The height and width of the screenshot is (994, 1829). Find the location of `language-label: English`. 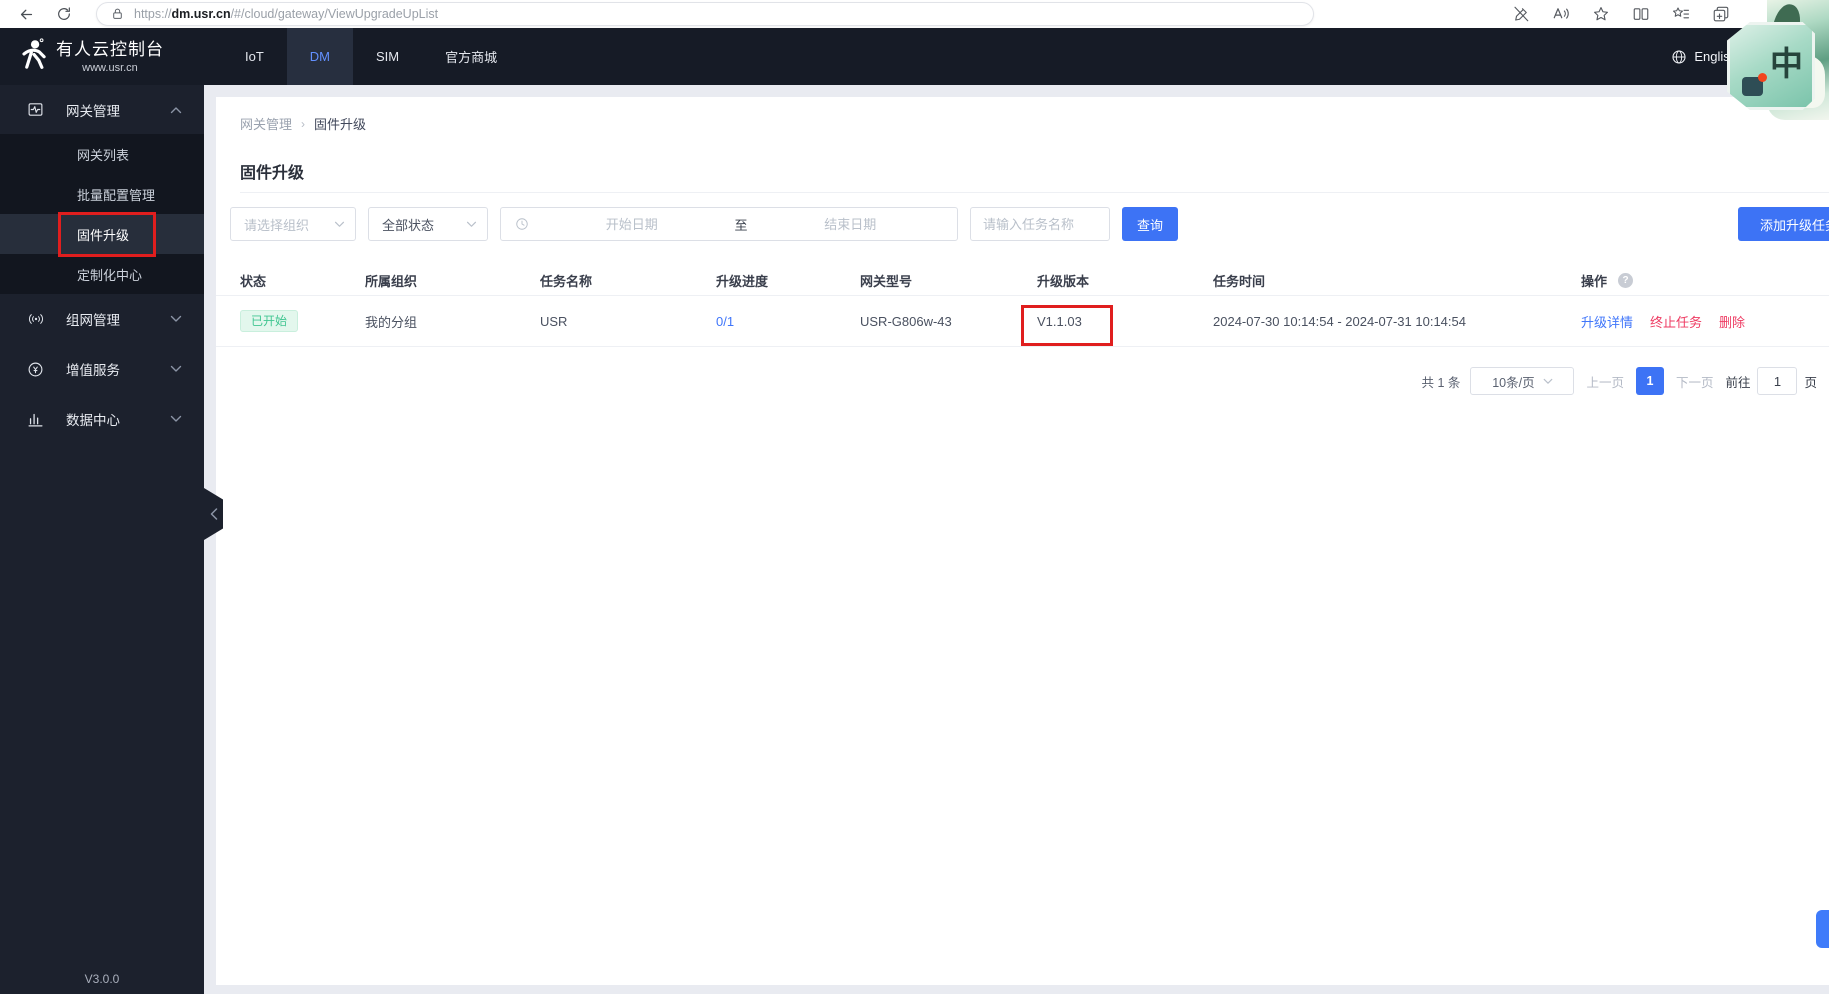

language-label: English is located at coordinates (1715, 56).